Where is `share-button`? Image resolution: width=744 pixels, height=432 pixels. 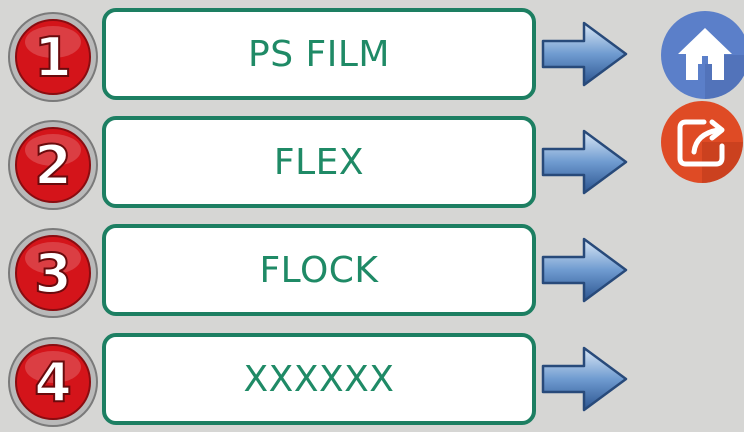
share-button is located at coordinates (702, 142).